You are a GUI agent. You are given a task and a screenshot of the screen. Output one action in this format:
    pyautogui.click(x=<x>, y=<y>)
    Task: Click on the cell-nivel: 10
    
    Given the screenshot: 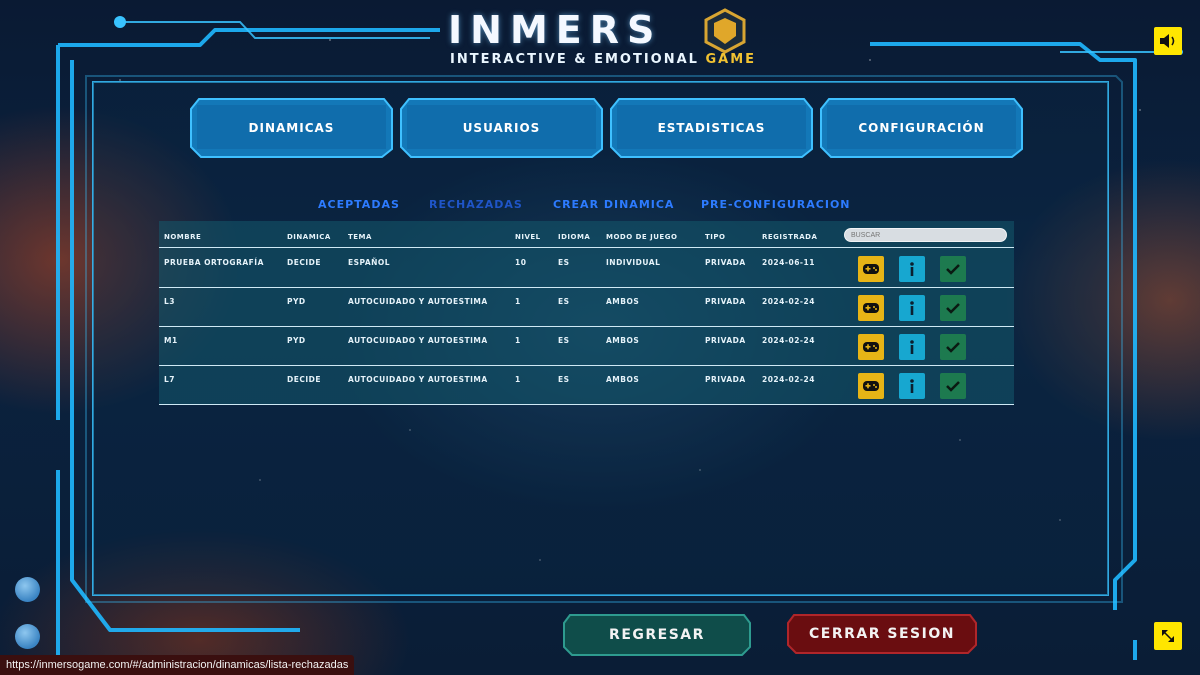 What is the action you would take?
    pyautogui.click(x=521, y=262)
    